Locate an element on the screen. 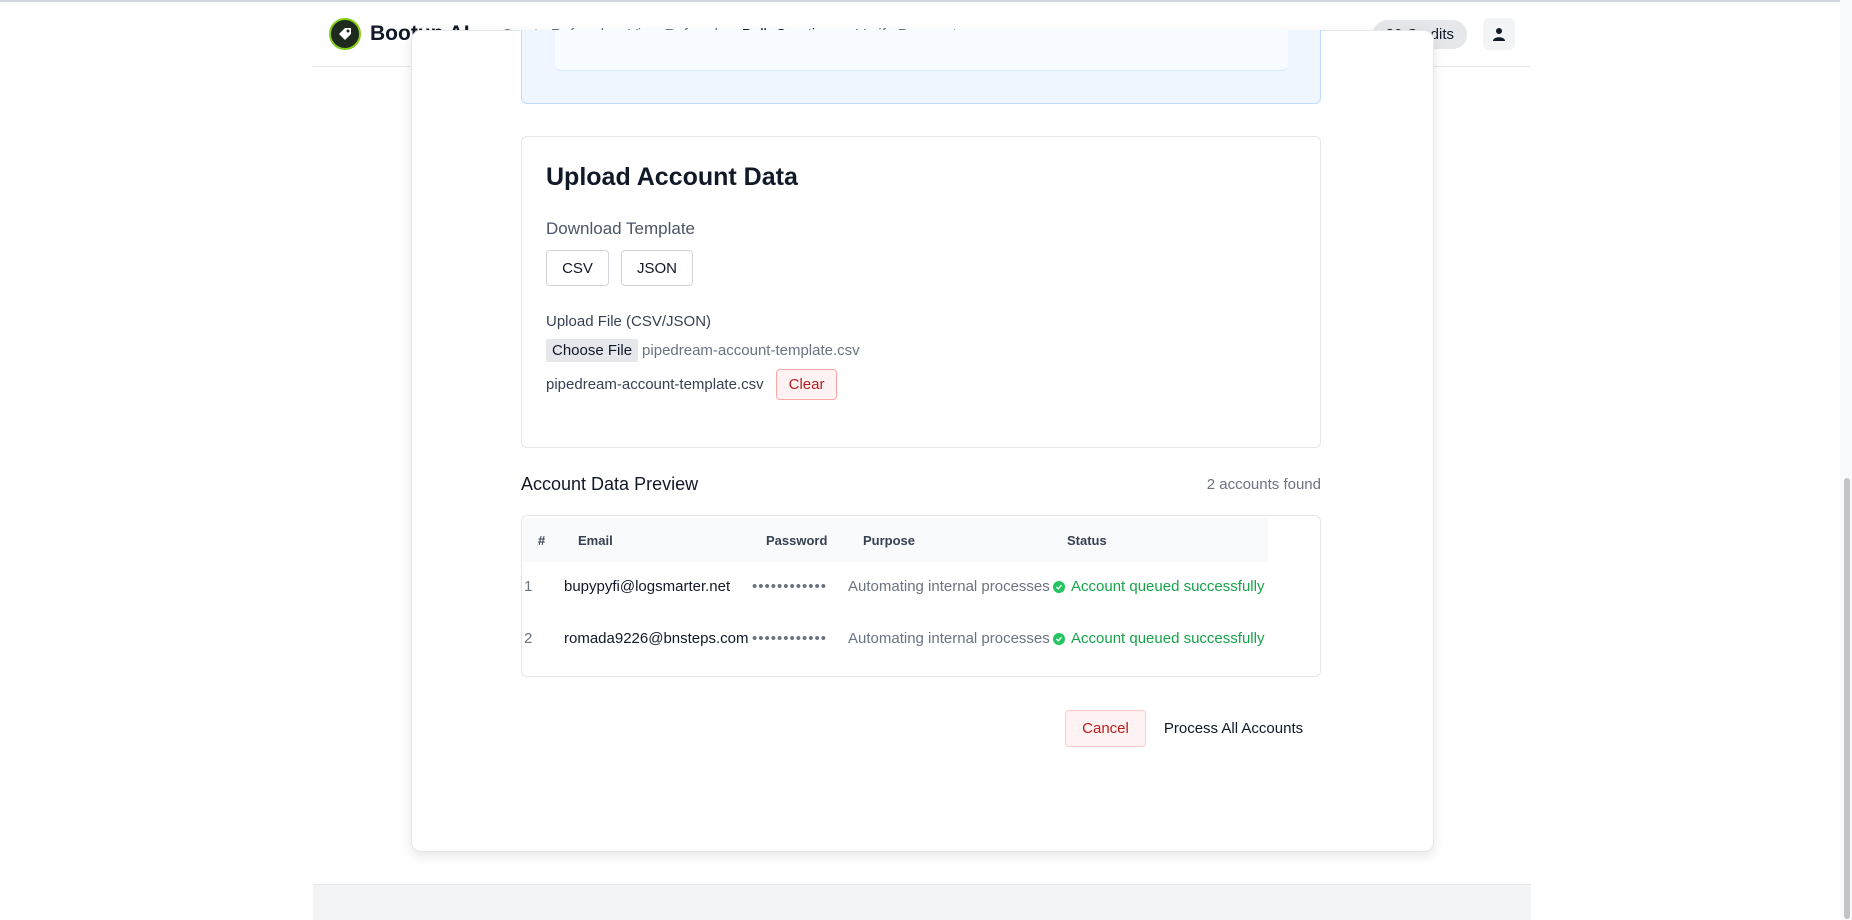  accounts-count: 2 accounts found is located at coordinates (1263, 484).